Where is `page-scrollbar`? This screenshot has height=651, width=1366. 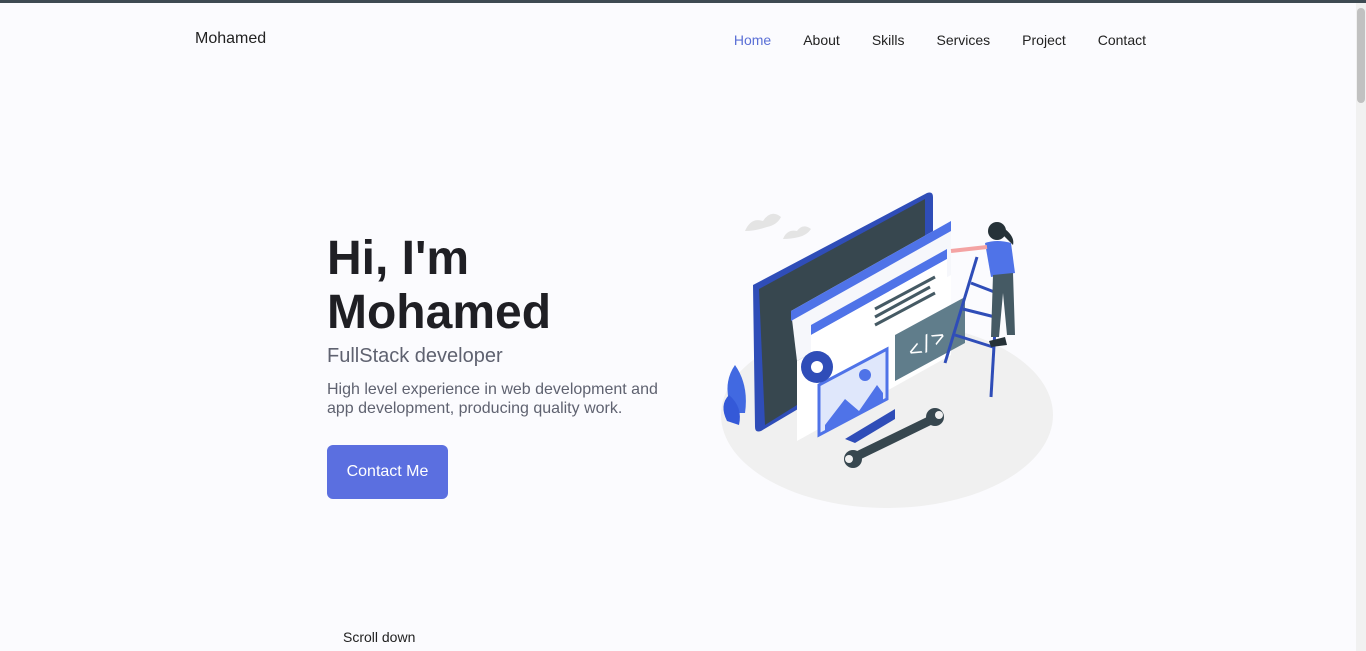 page-scrollbar is located at coordinates (1361, 327).